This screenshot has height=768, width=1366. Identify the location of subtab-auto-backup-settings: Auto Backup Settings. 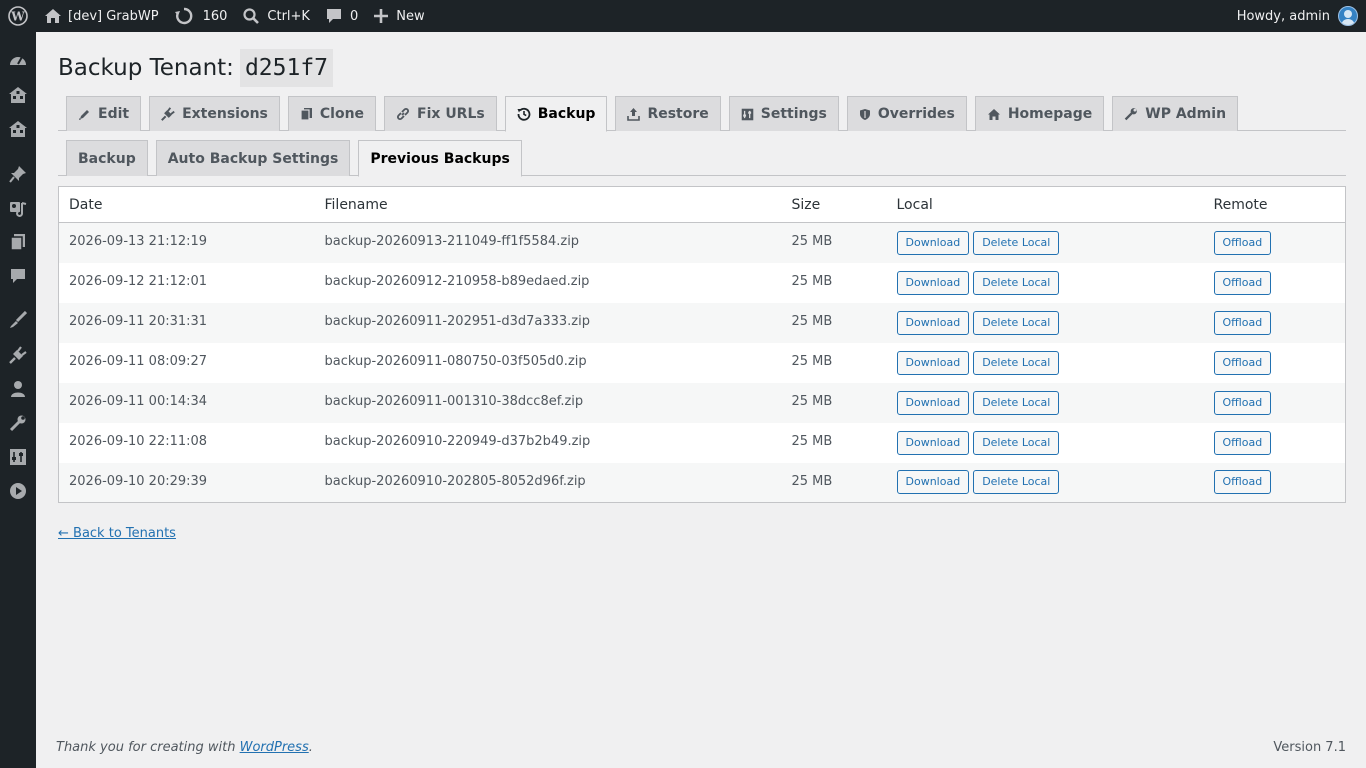
(253, 158).